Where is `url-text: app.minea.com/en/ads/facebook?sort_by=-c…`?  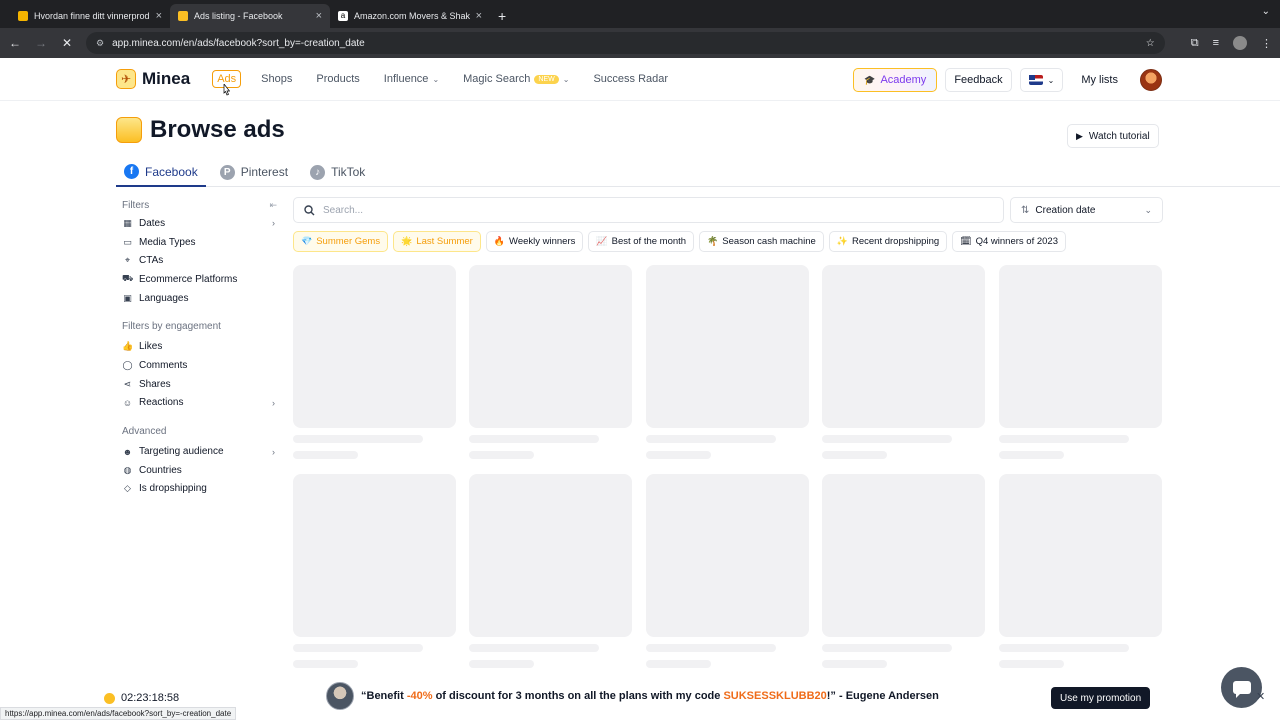 url-text: app.minea.com/en/ads/facebook?sort_by=-c… is located at coordinates (625, 43).